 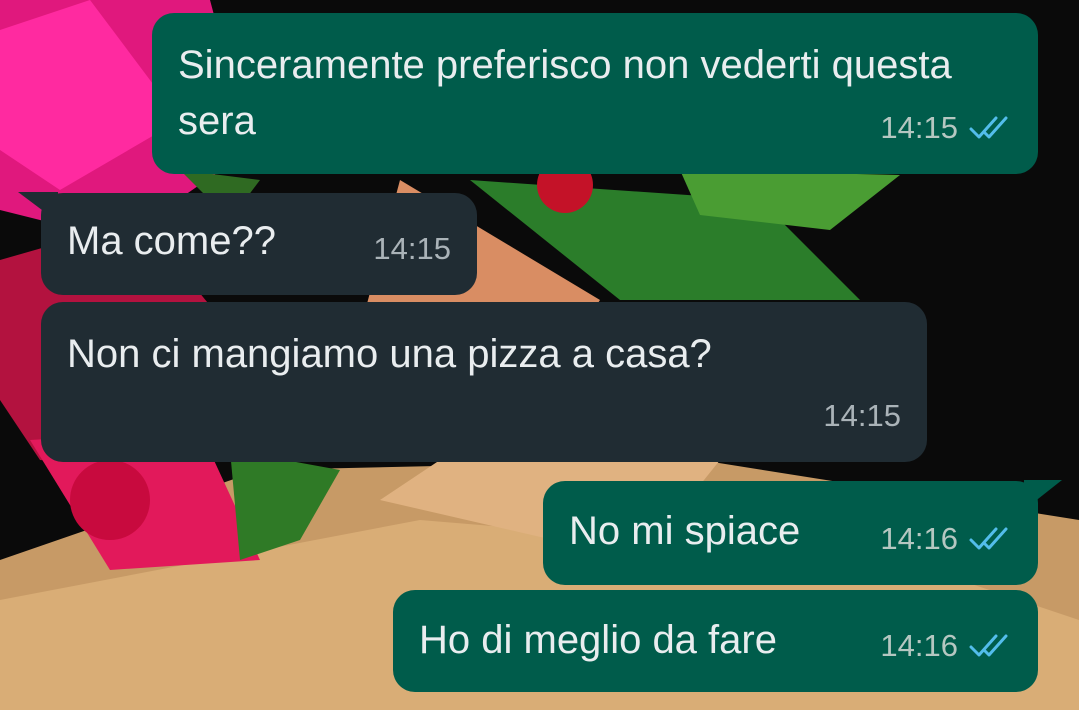 What do you see at coordinates (259, 244) in the screenshot?
I see `message-bubble-incoming: Ma come?? 14:15` at bounding box center [259, 244].